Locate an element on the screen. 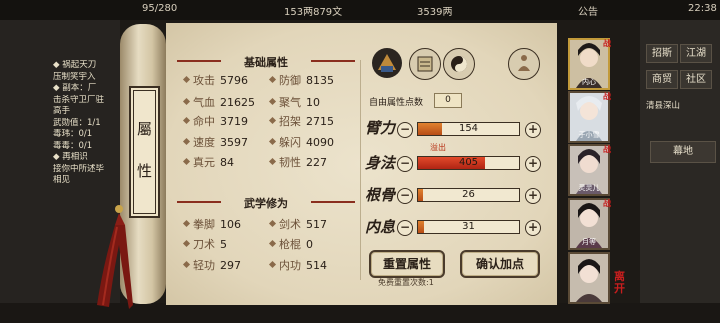  panel-divider is located at coordinates (360, 170).